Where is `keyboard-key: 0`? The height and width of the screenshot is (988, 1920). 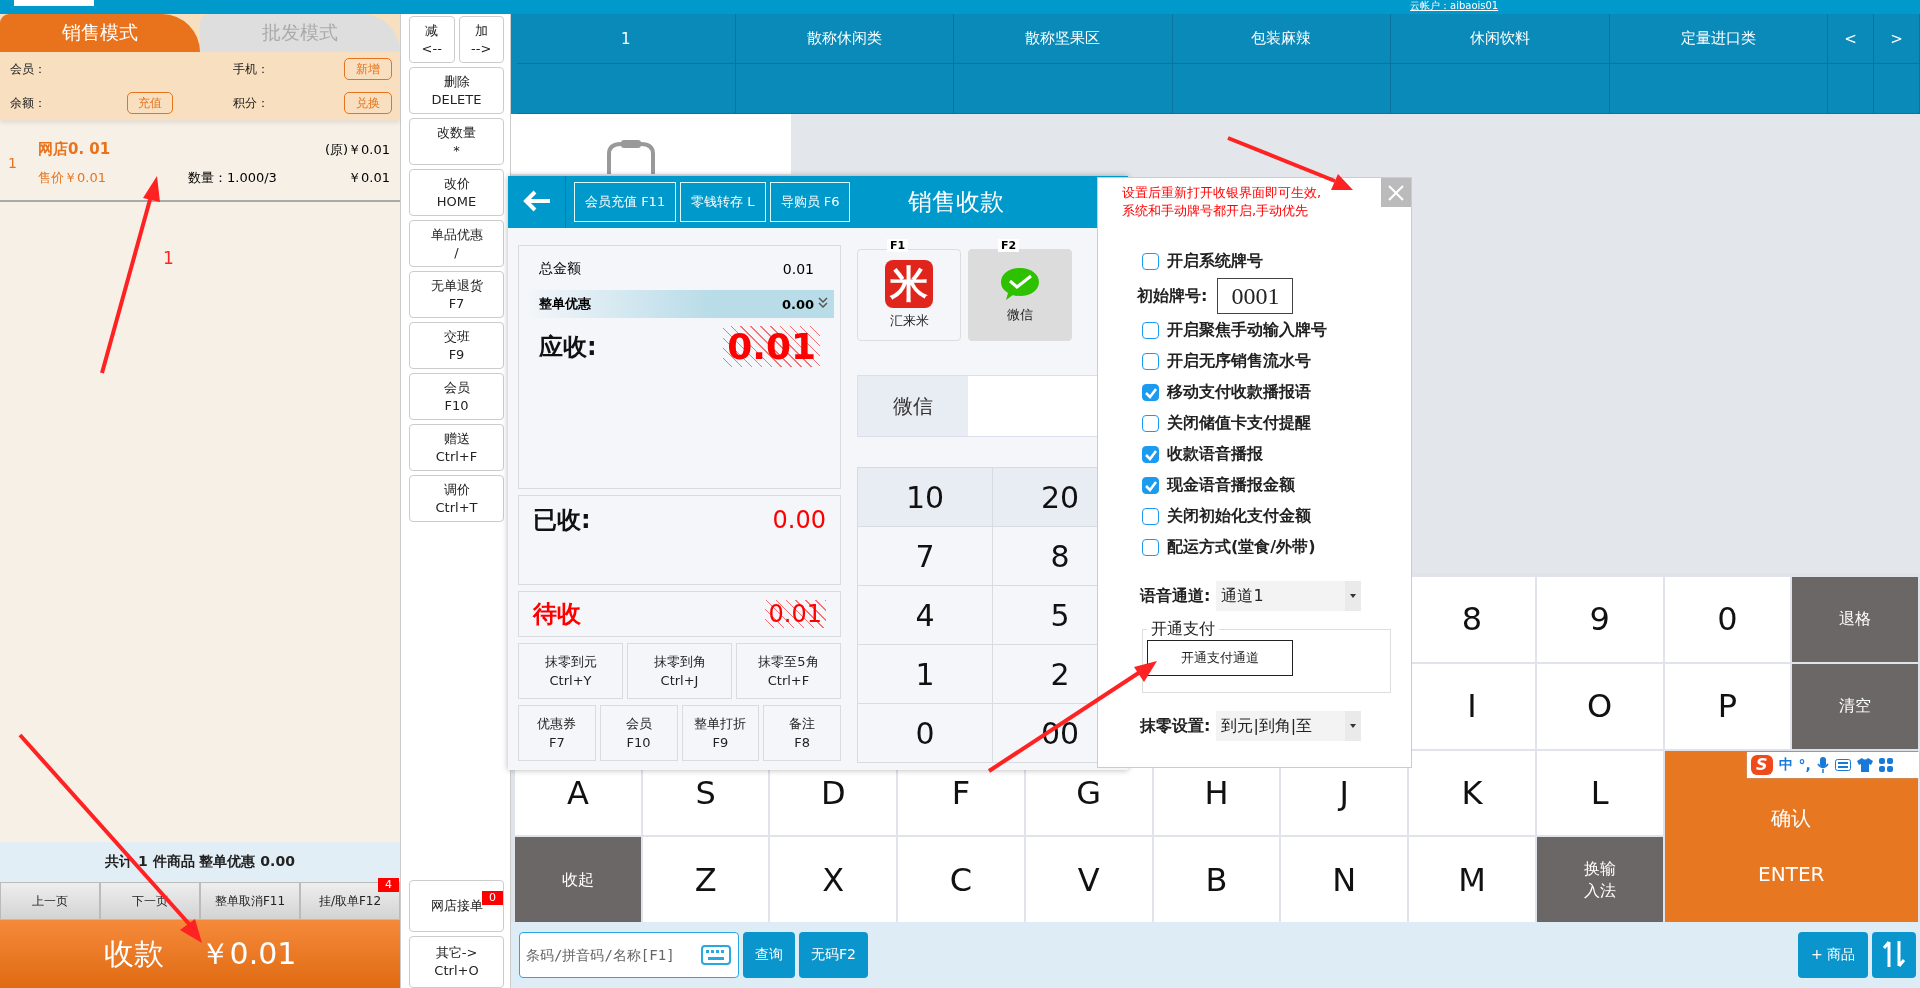 keyboard-key: 0 is located at coordinates (1727, 619).